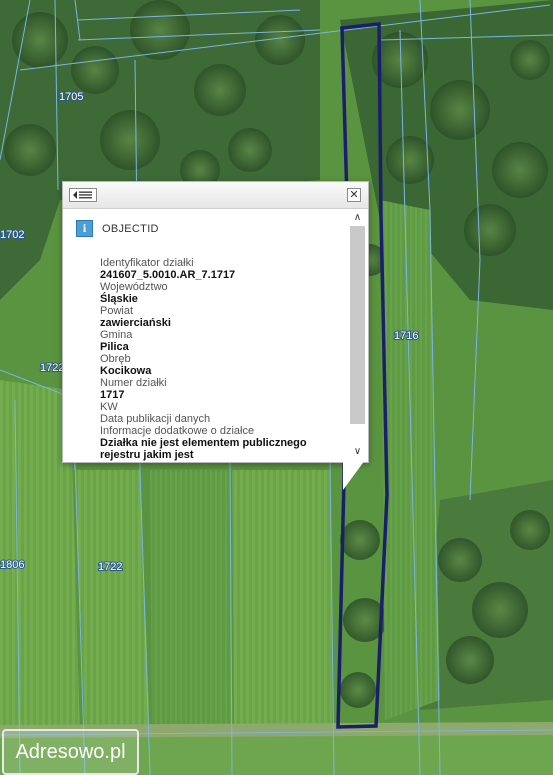 The image size is (553, 775). What do you see at coordinates (71, 97) in the screenshot?
I see `parcel-label-1705: 1705` at bounding box center [71, 97].